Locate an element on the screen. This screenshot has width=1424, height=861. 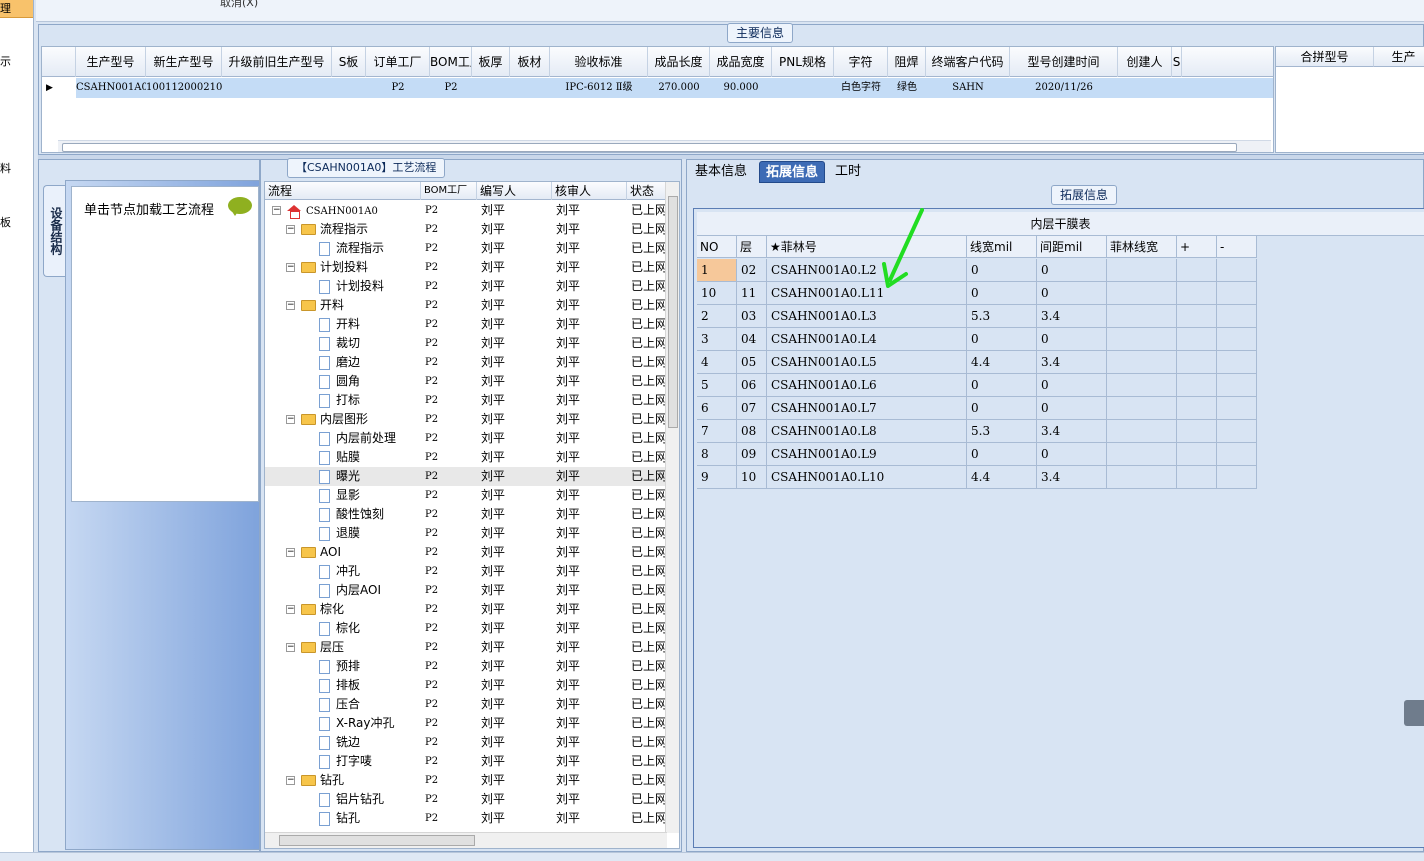
process-tree-node: − 开料 P2 刘平 刘平 已上网 is located at coordinates (465, 305).